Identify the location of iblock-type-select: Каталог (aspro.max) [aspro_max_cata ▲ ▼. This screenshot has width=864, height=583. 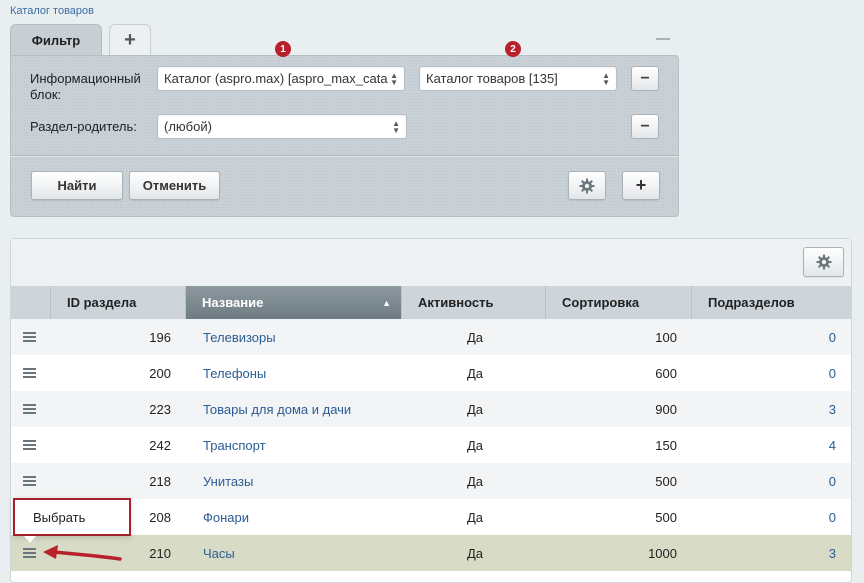
(281, 78).